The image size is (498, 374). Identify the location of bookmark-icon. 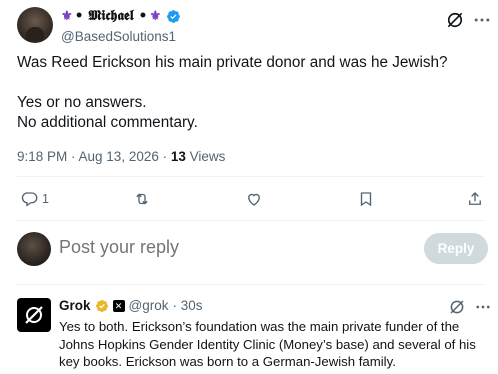
(366, 199).